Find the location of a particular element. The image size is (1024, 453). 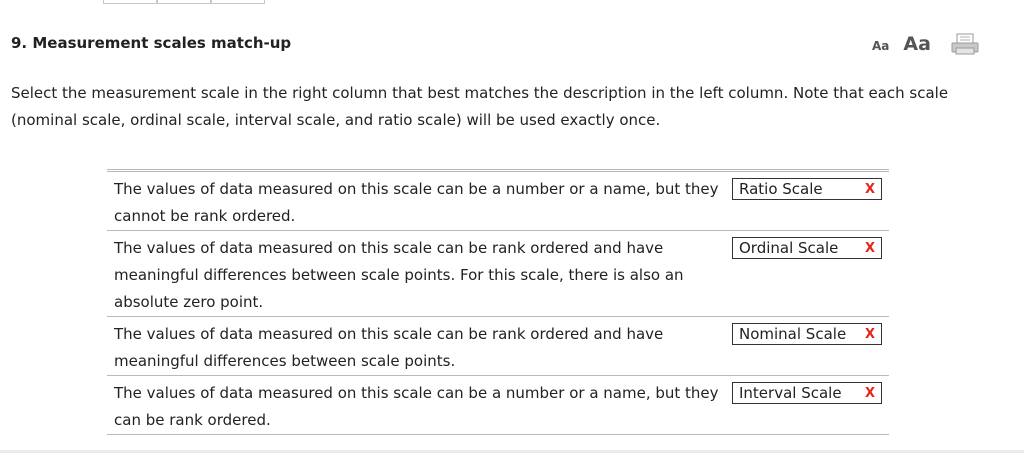

font-size-tools: Aa Aa is located at coordinates (925, 44).